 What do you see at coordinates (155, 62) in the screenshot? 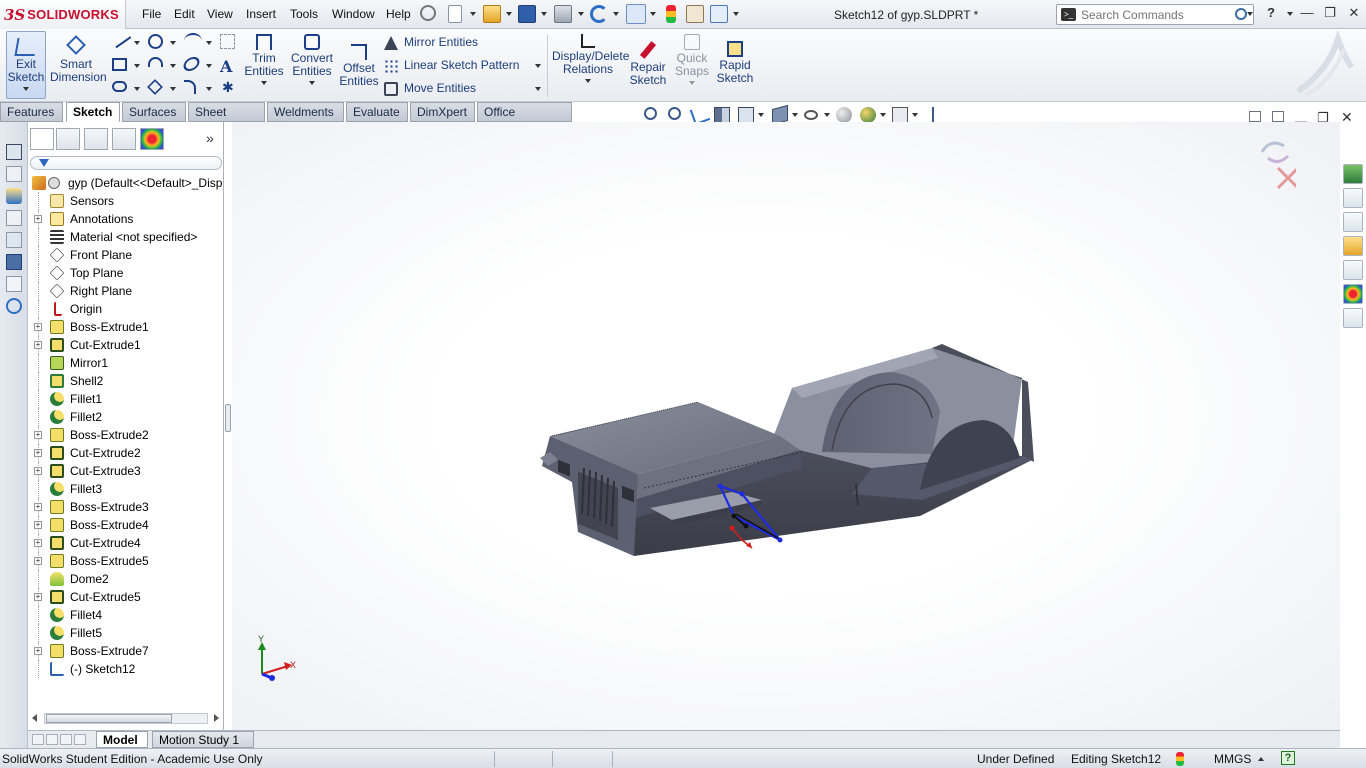
I see `arc-icon` at bounding box center [155, 62].